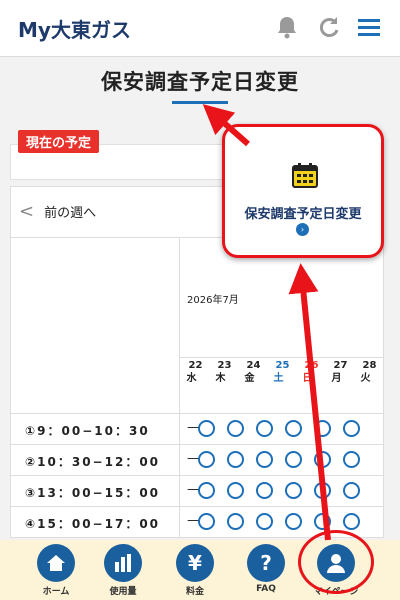 This screenshot has width=400, height=600. What do you see at coordinates (369, 365) in the screenshot?
I see `day-date: 28` at bounding box center [369, 365].